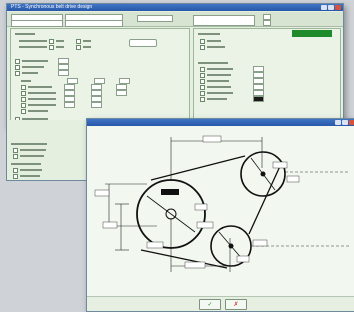 The width and height of the screenshot is (354, 312). What do you see at coordinates (267, 77) in the screenshot?
I see `results-panel` at bounding box center [267, 77].